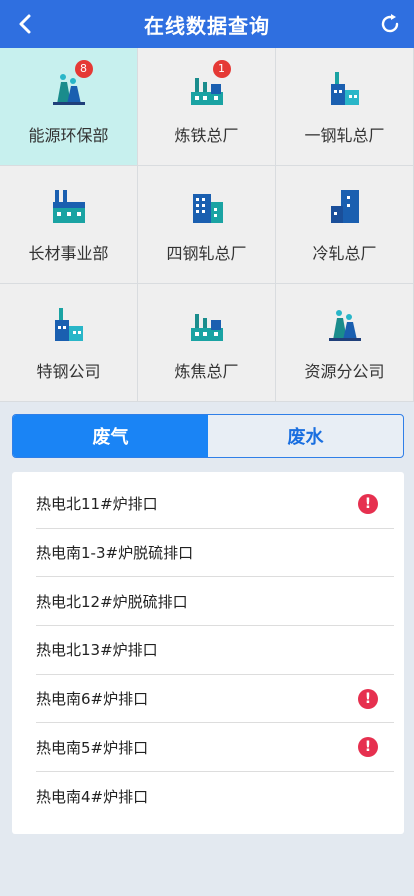  I want to click on refresh-icon, so click(390, 24).